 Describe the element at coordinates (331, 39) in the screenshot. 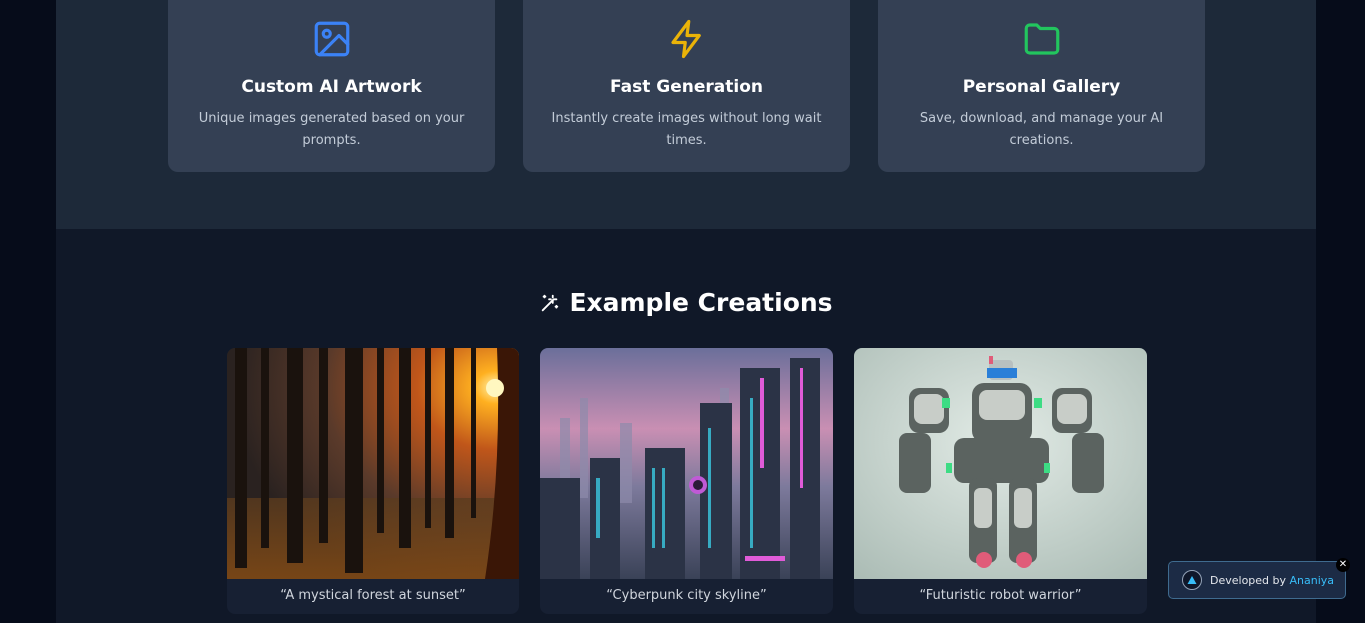

I see `image-icon` at that location.